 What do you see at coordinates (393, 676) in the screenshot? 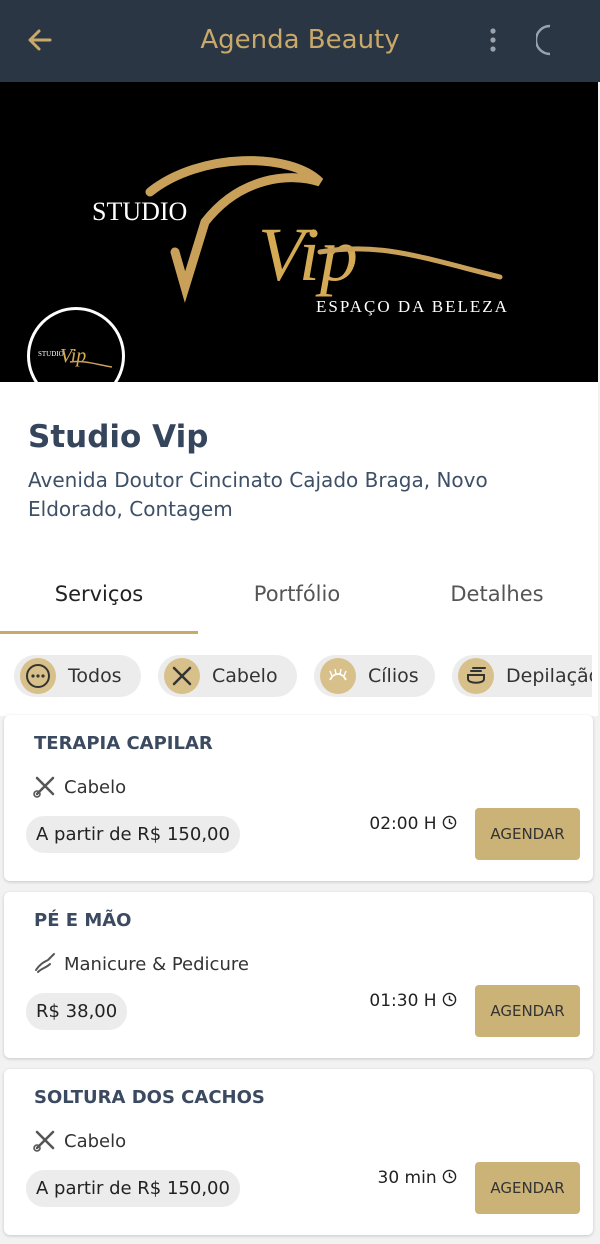
I see `chip-label: Cílios` at bounding box center [393, 676].